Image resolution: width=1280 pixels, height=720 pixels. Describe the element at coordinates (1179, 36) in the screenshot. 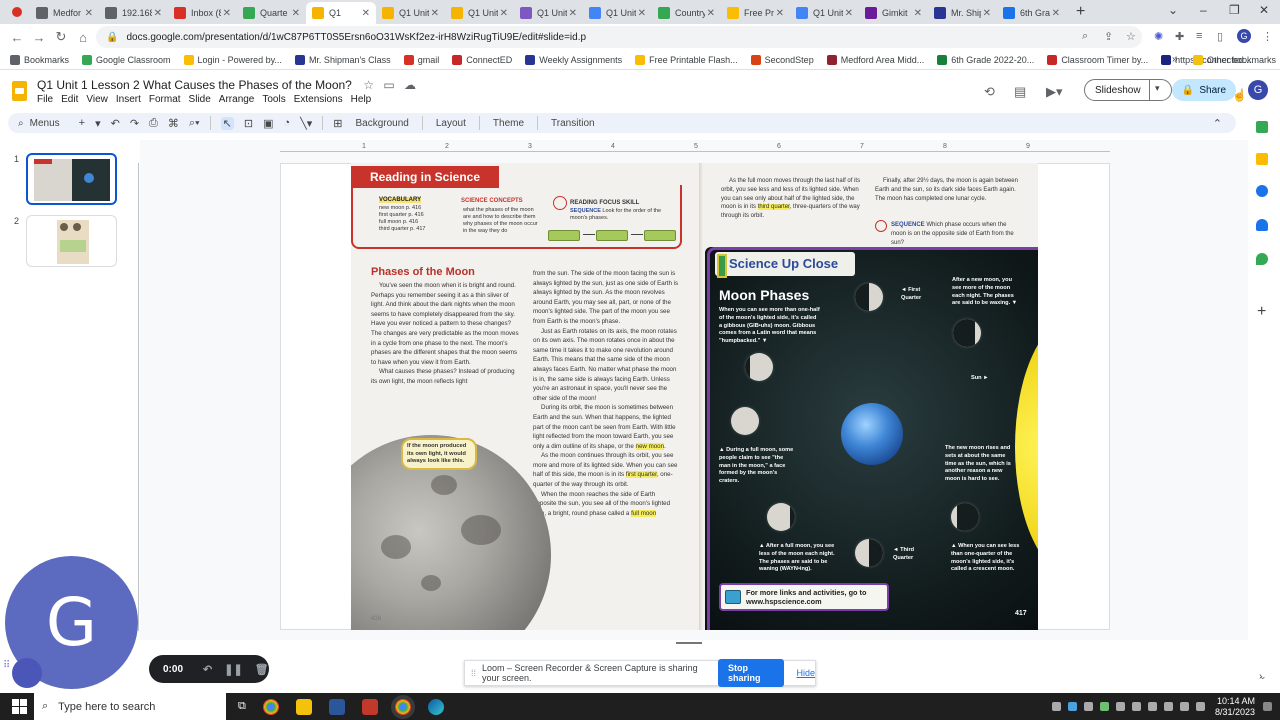

I see `extensions-puzzle-icon: ✚` at that location.